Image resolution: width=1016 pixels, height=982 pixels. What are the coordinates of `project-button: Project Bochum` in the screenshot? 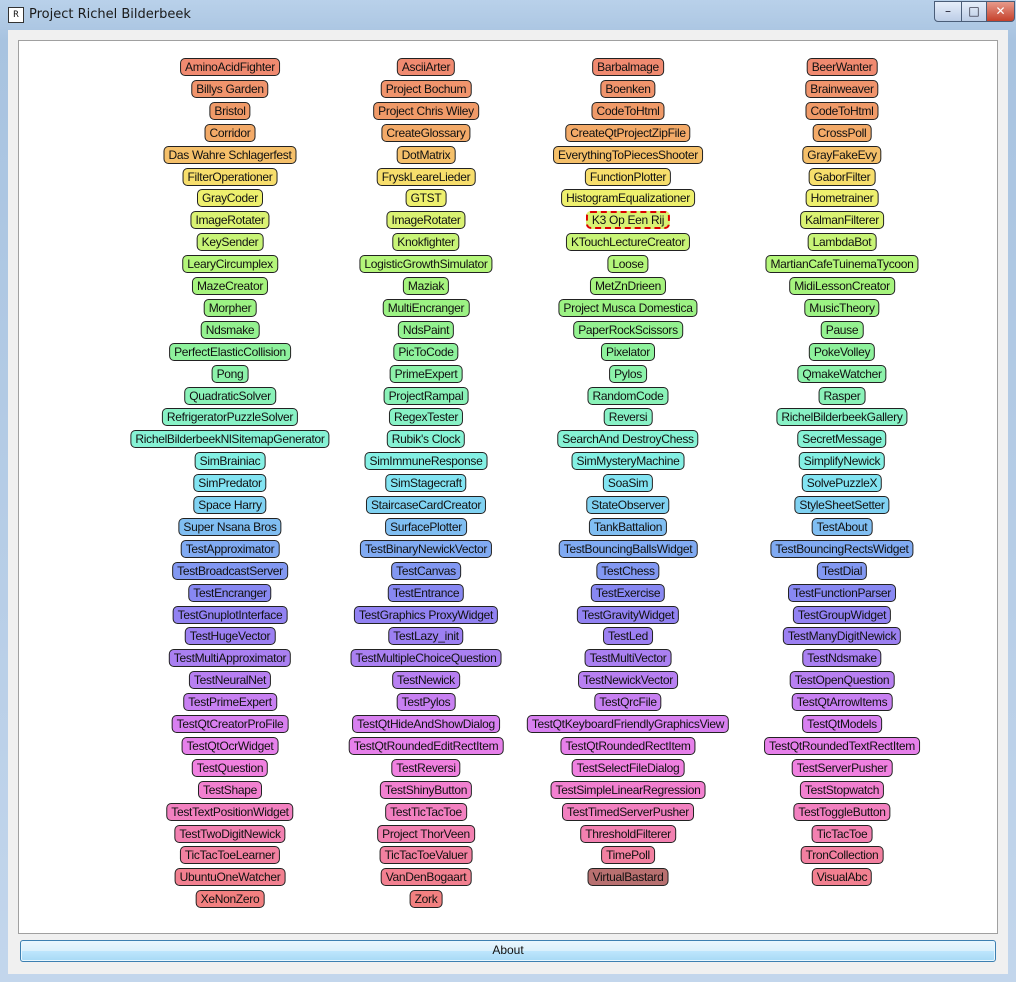 It's located at (426, 89).